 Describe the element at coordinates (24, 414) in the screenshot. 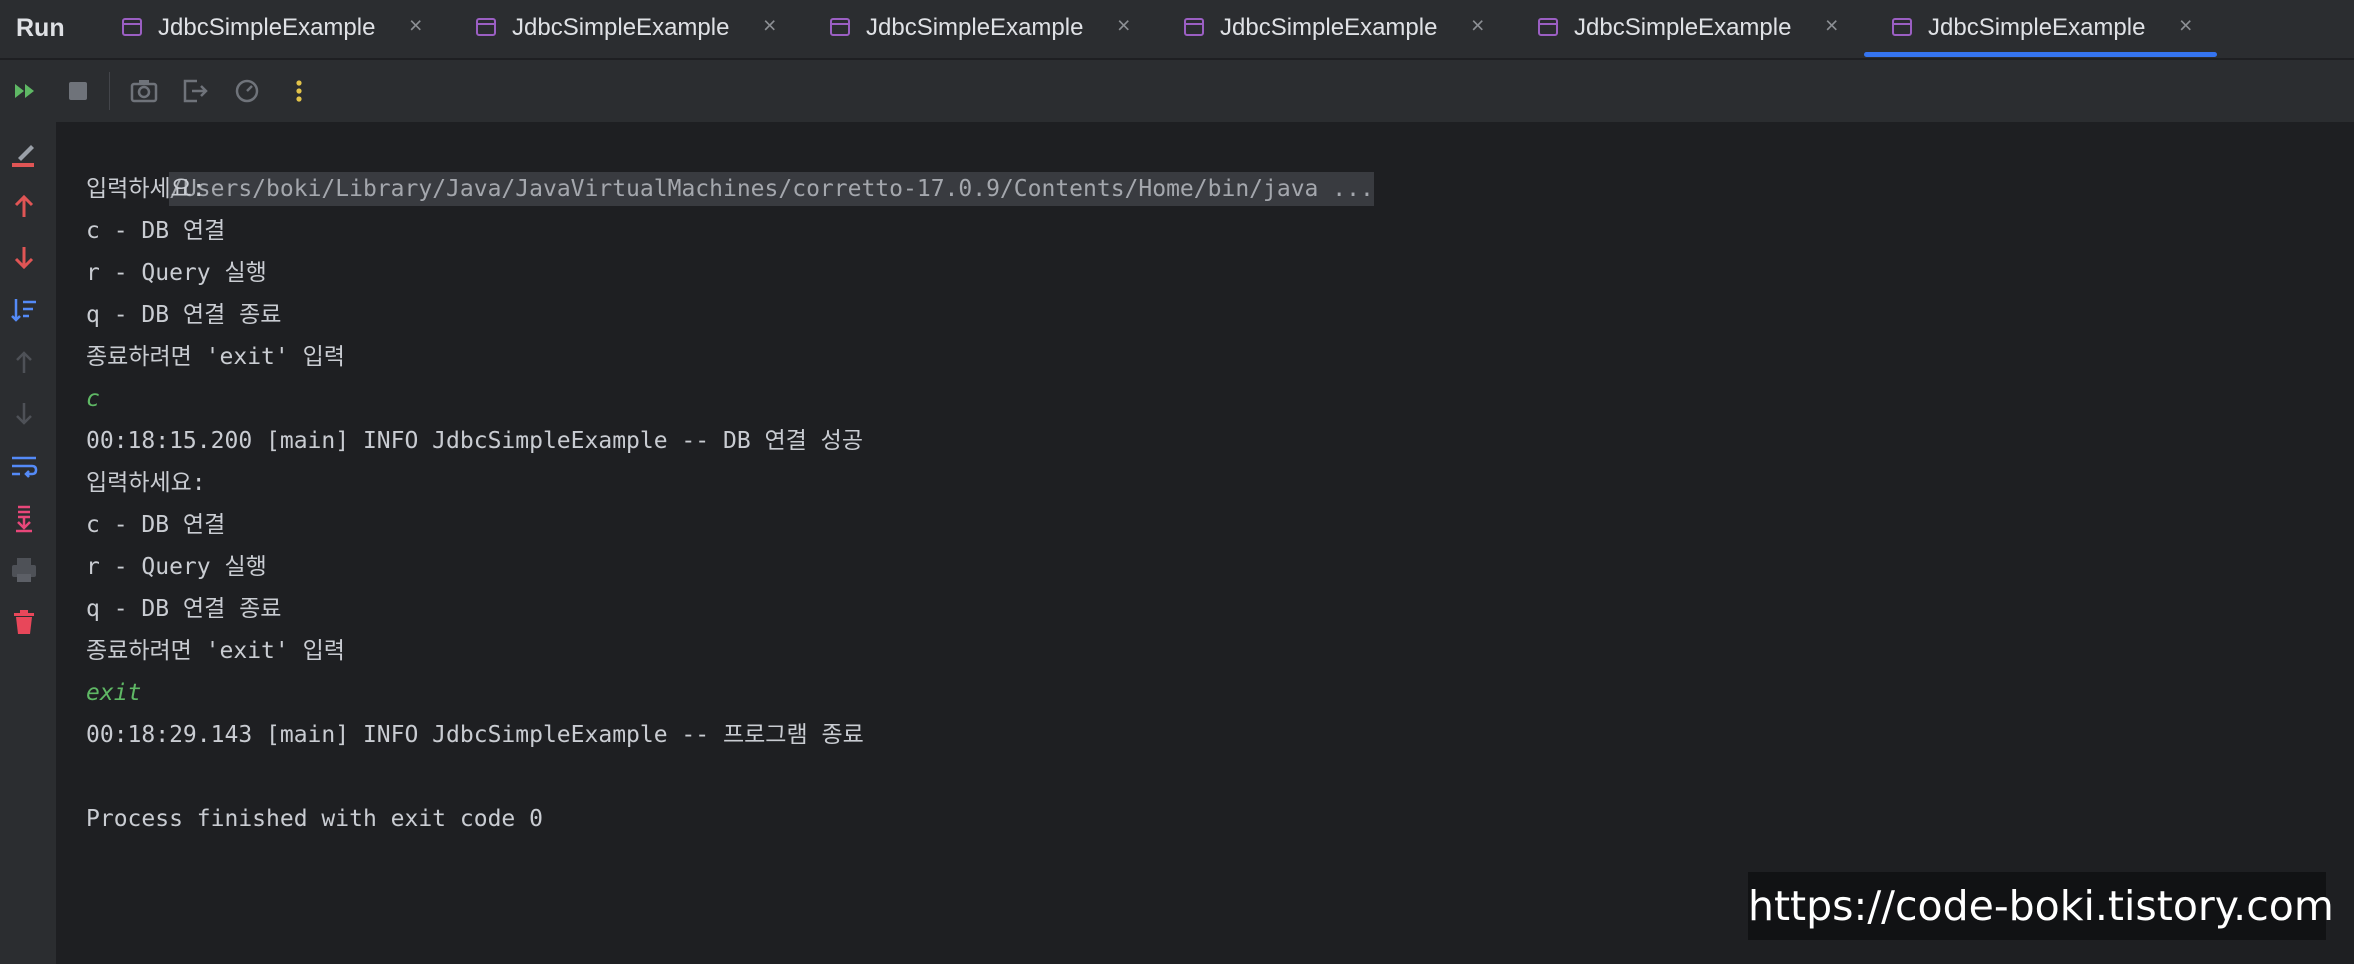

I see `down-arrow-disabled-icon` at that location.